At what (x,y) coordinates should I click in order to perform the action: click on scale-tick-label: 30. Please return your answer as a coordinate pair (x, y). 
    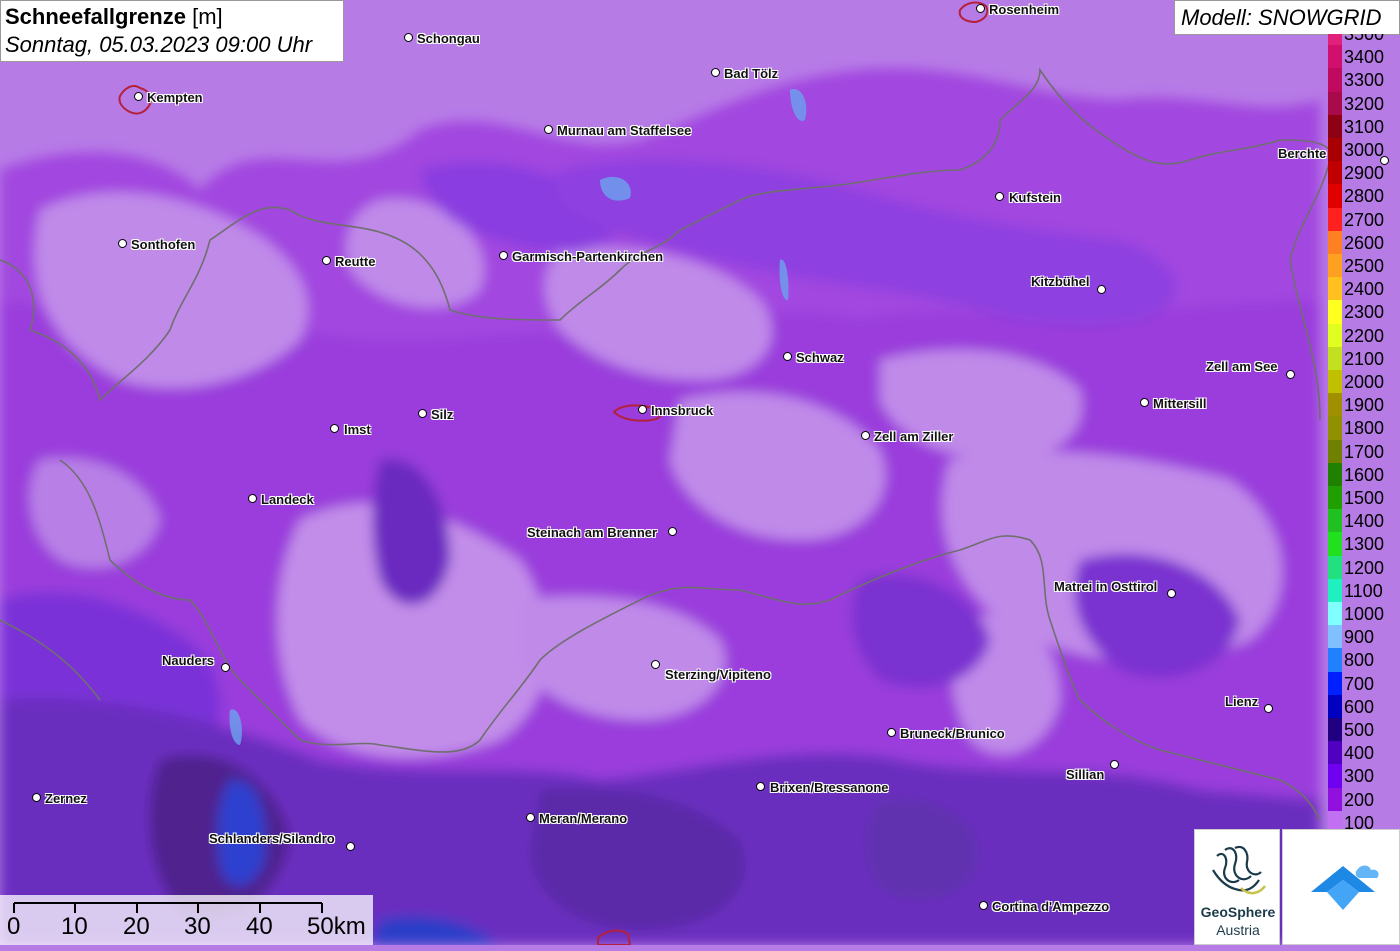
    Looking at the image, I should click on (197, 926).